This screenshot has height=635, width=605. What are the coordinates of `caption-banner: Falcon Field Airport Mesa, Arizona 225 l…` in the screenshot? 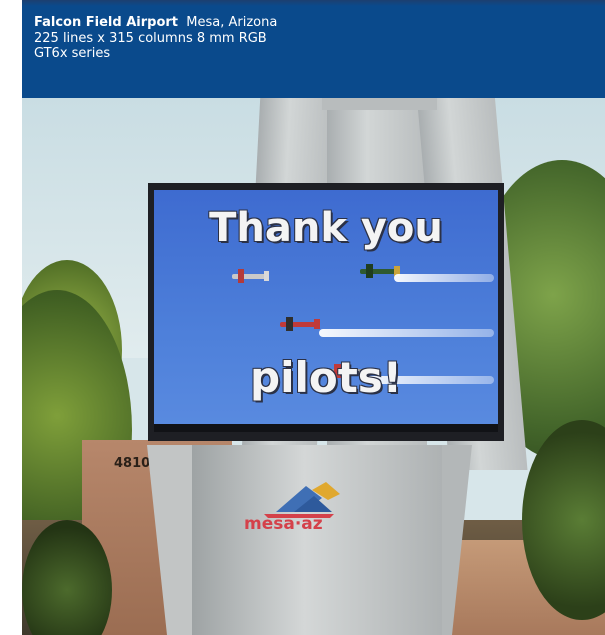 It's located at (313, 49).